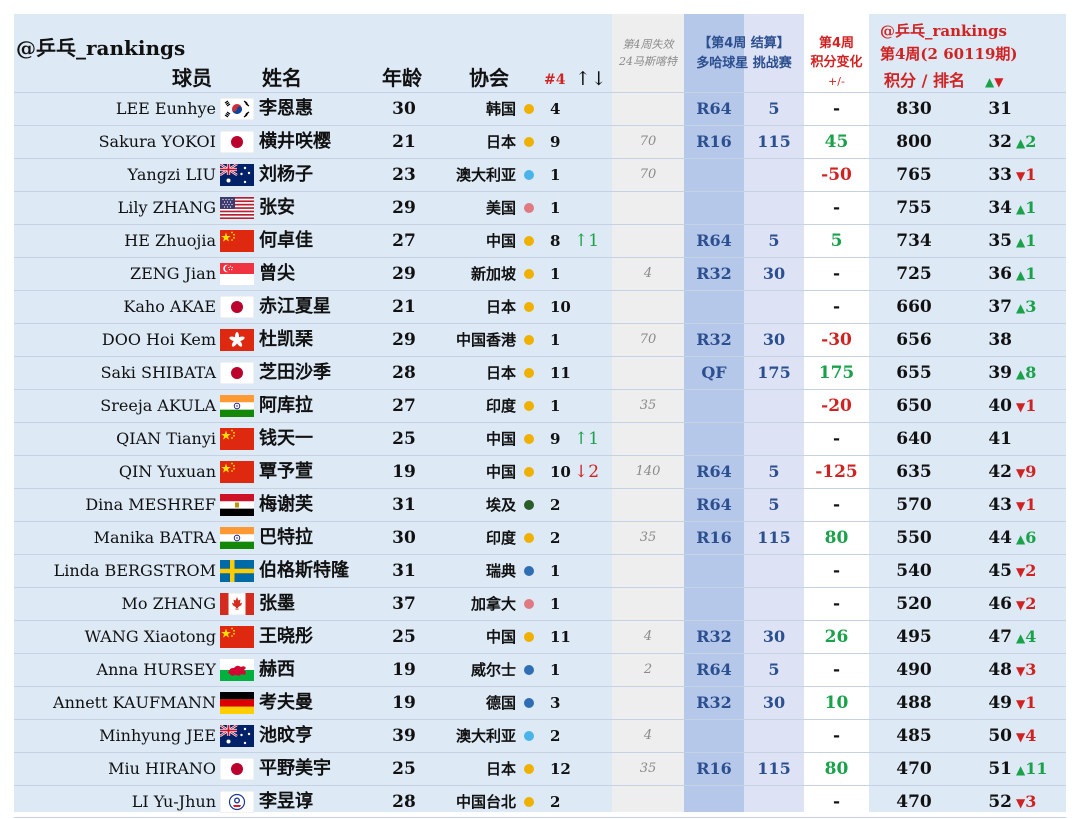  Describe the element at coordinates (237, 571) in the screenshot. I see `sweden-flag-icon` at that location.